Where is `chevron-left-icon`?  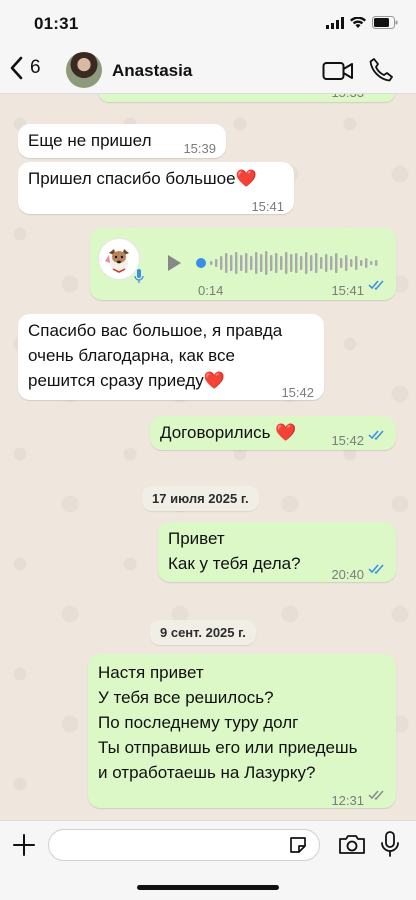
chevron-left-icon is located at coordinates (16, 68).